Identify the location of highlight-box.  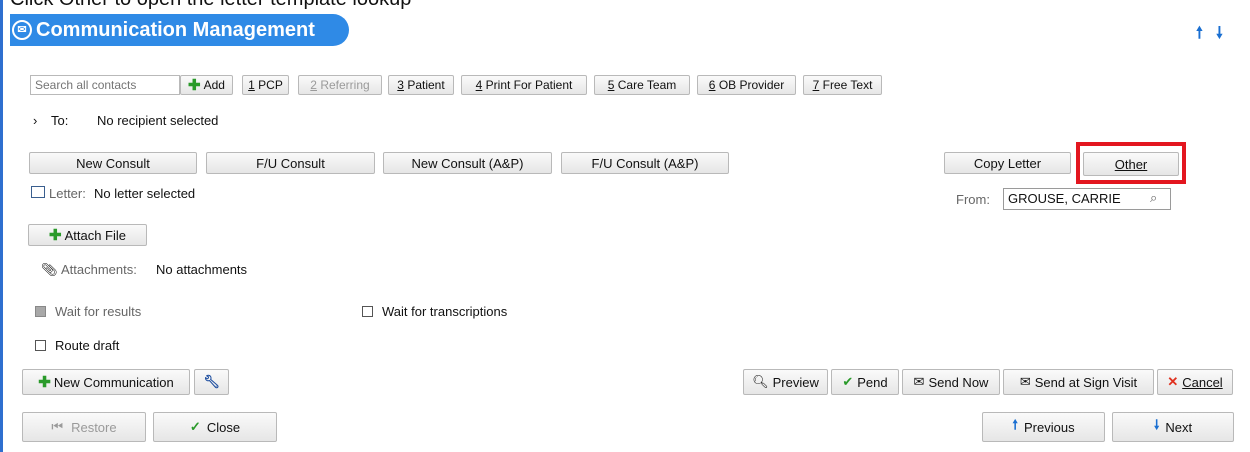
(1131, 163).